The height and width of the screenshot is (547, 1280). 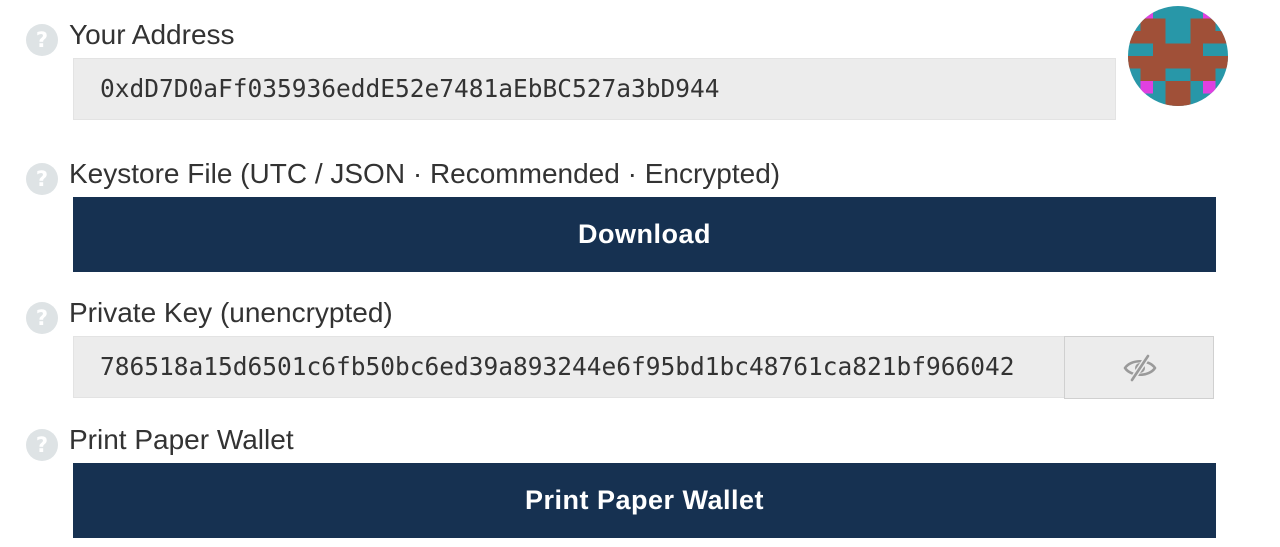 I want to click on eye-slash-icon, so click(x=1140, y=368).